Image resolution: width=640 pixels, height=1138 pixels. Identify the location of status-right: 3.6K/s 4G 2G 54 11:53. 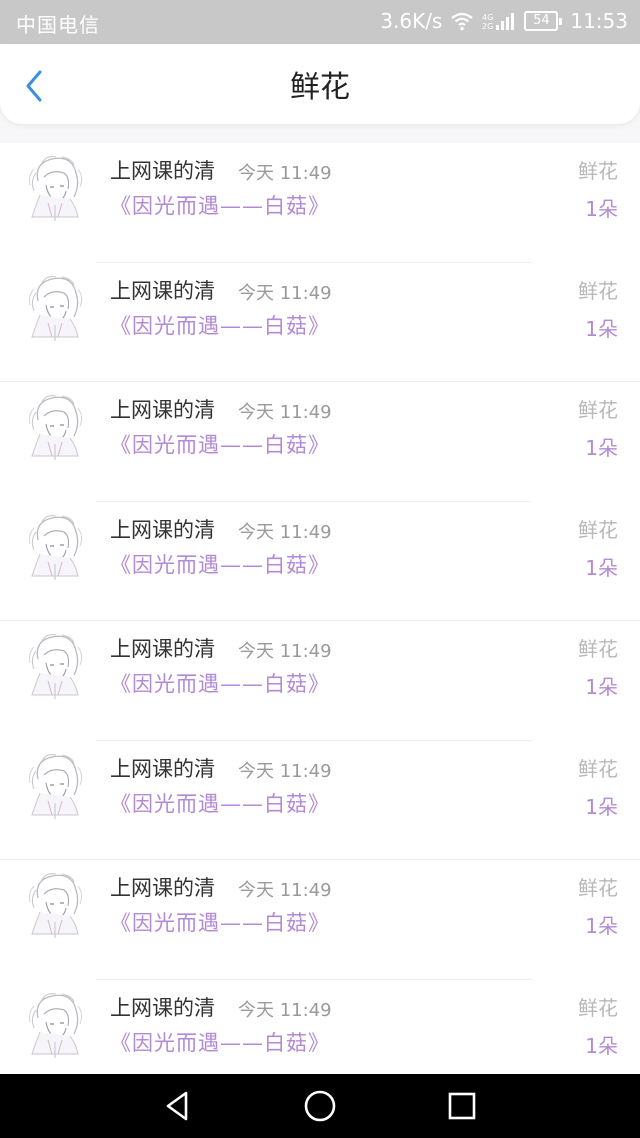
(504, 21).